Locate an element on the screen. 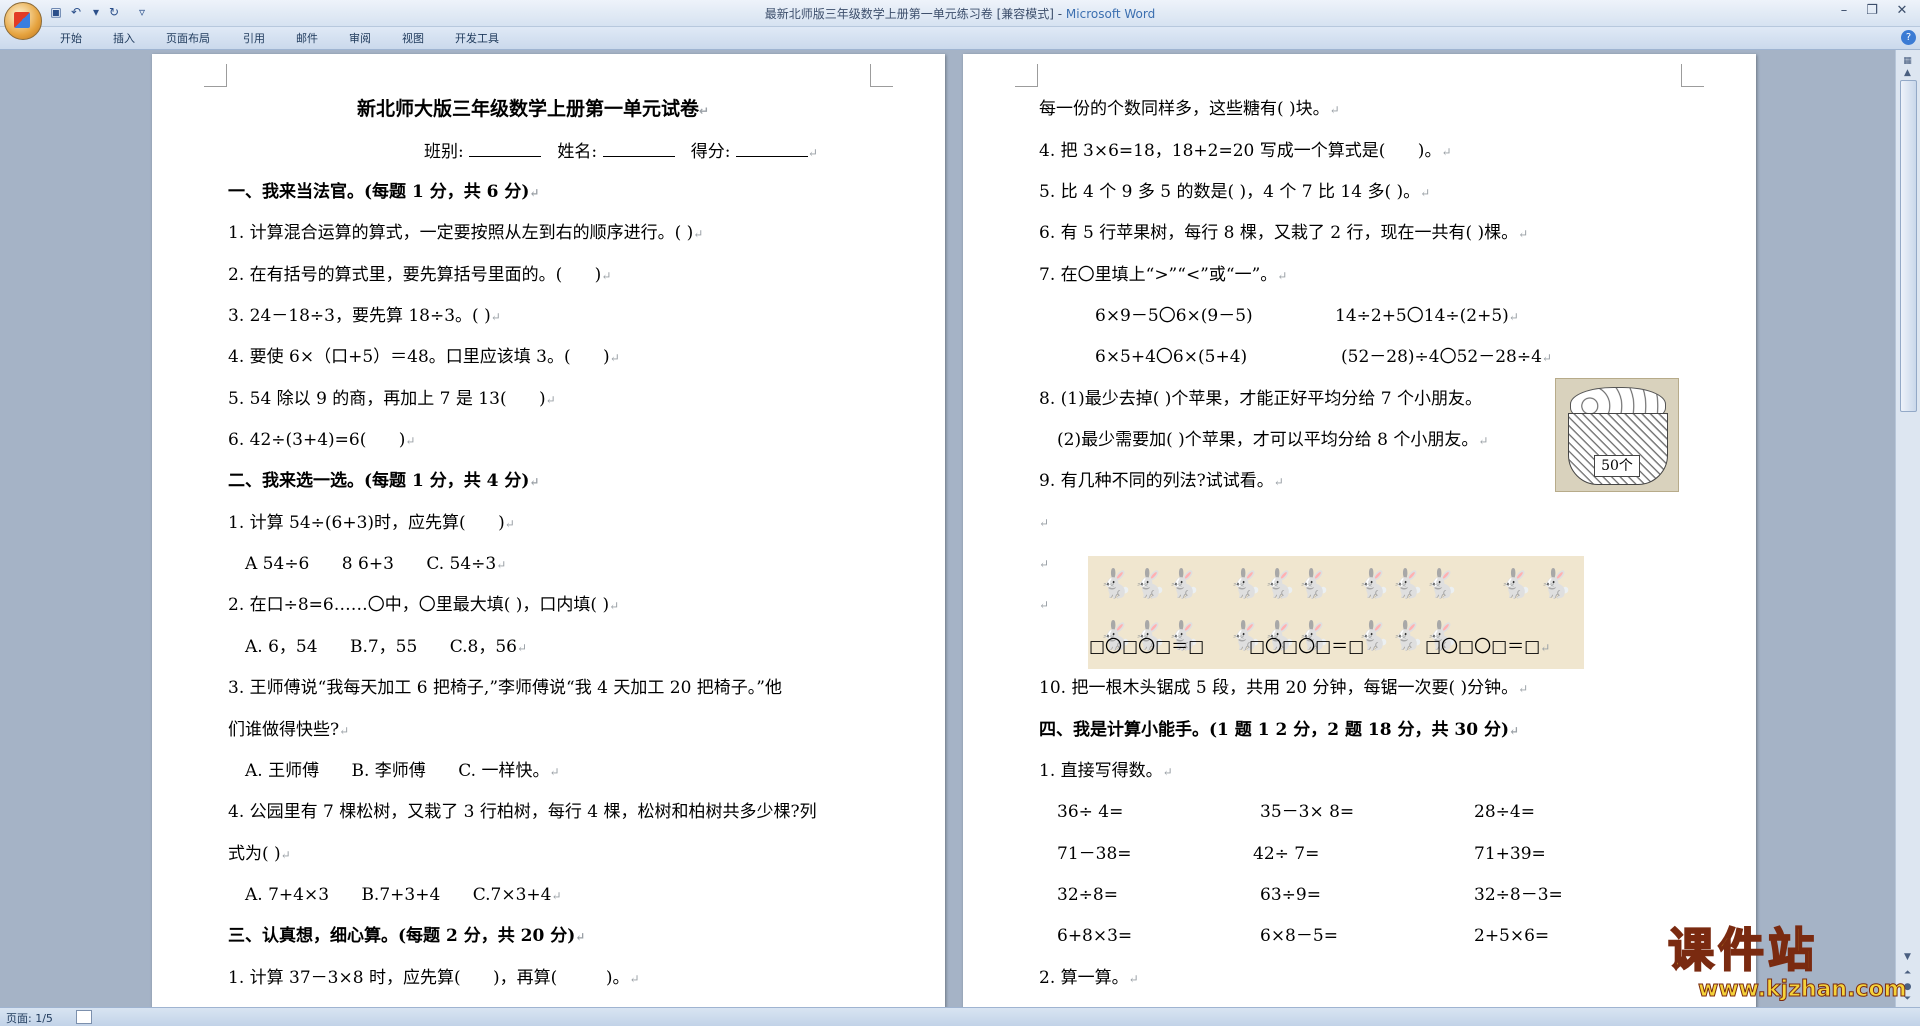 The width and height of the screenshot is (1920, 1026). office-logo-icon is located at coordinates (22, 20).